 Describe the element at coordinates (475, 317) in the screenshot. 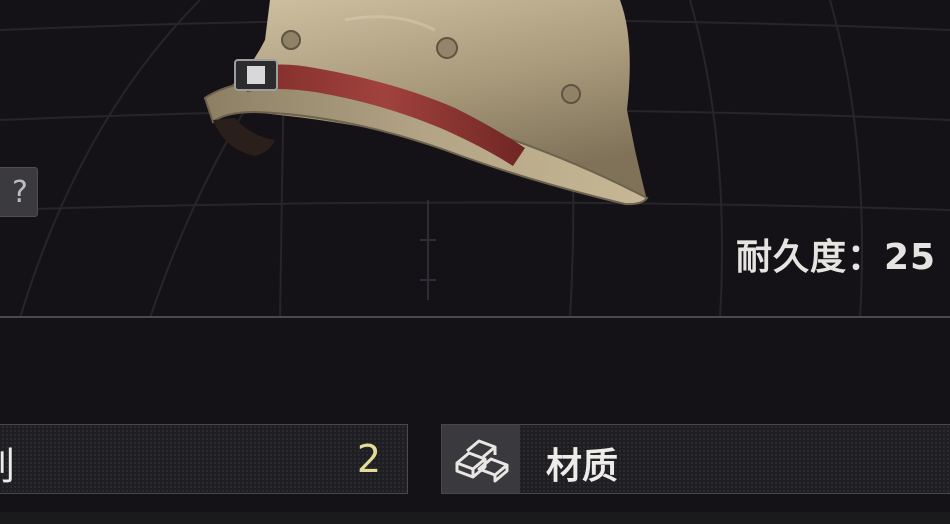

I see `divider` at that location.